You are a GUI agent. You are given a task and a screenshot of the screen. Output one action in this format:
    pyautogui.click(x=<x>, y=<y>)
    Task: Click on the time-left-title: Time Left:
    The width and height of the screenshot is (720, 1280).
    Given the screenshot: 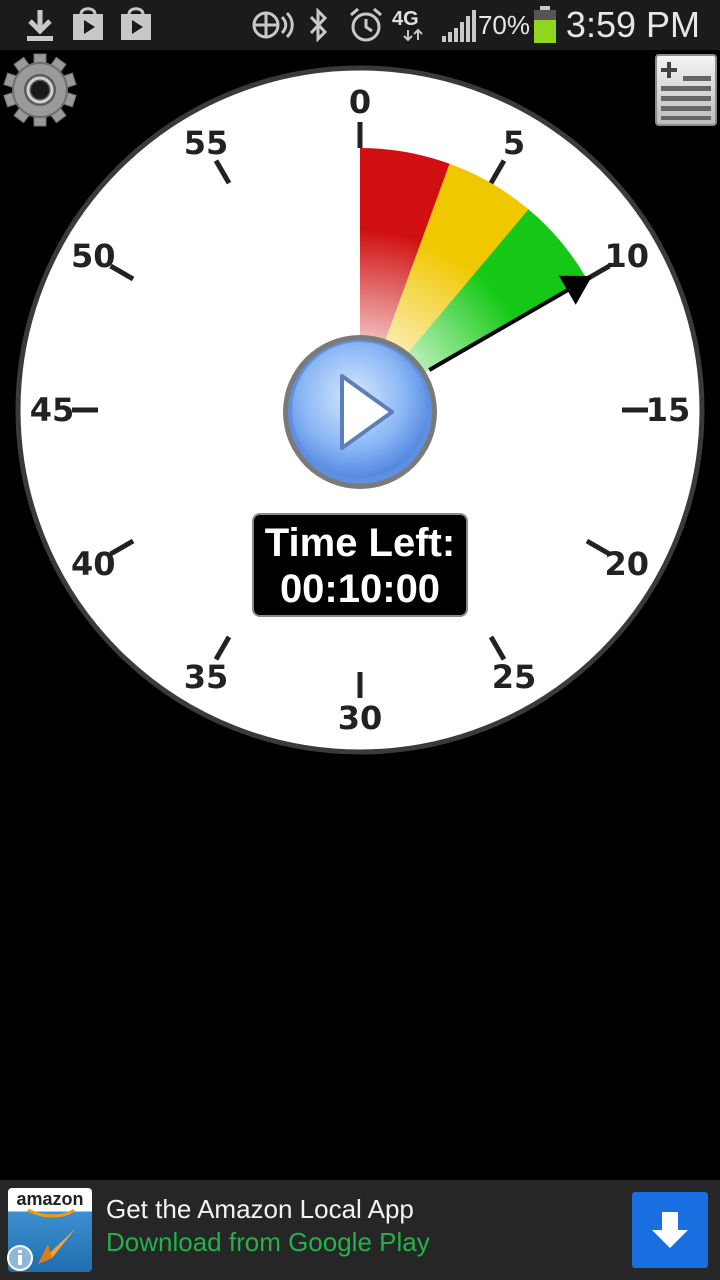 What is the action you would take?
    pyautogui.click(x=360, y=543)
    